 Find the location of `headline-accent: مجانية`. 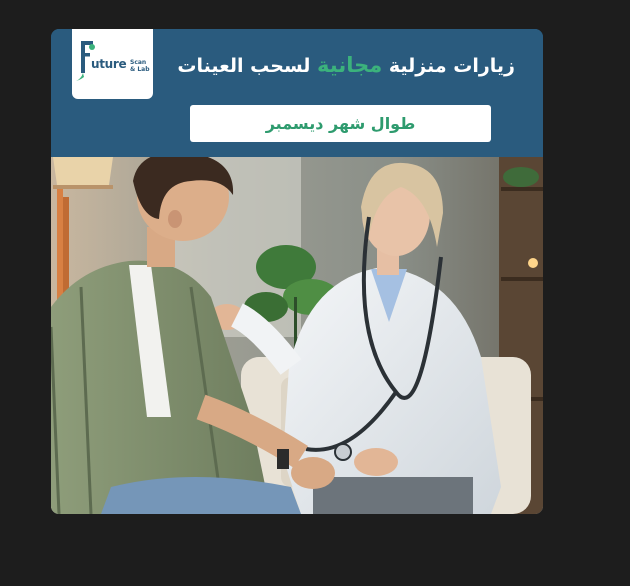

headline-accent: مجانية is located at coordinates (350, 65).